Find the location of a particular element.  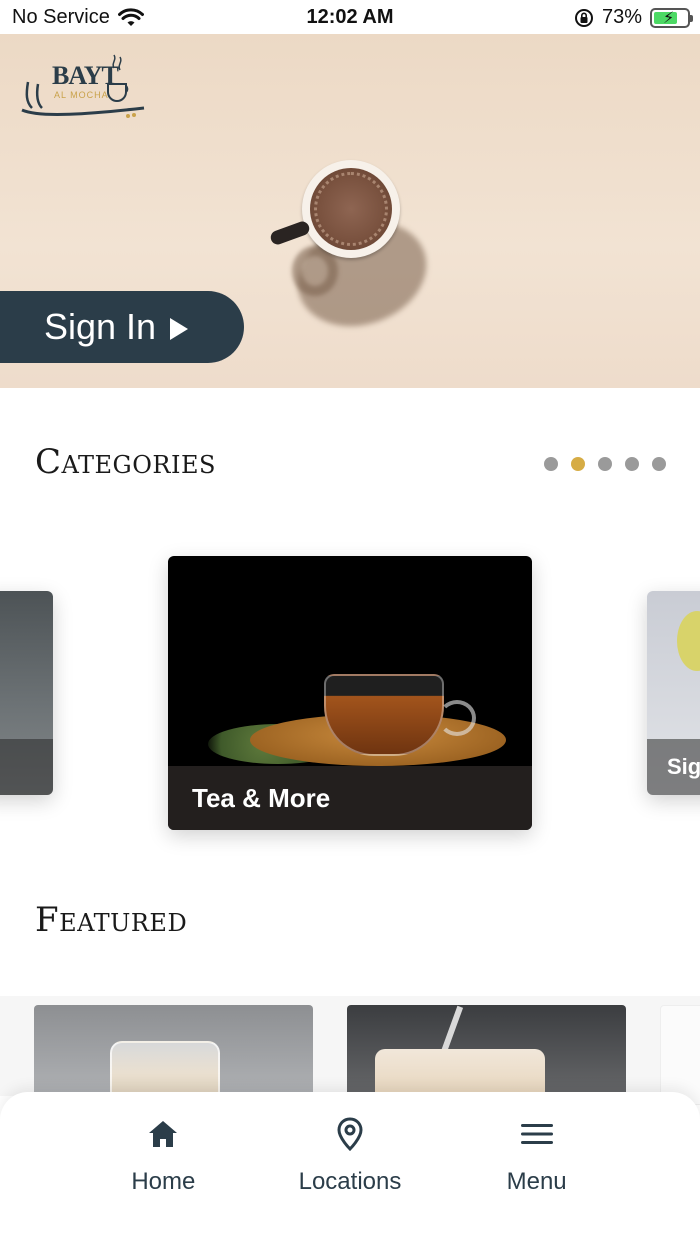

status-right: 73% ⚡ is located at coordinates (633, 17).